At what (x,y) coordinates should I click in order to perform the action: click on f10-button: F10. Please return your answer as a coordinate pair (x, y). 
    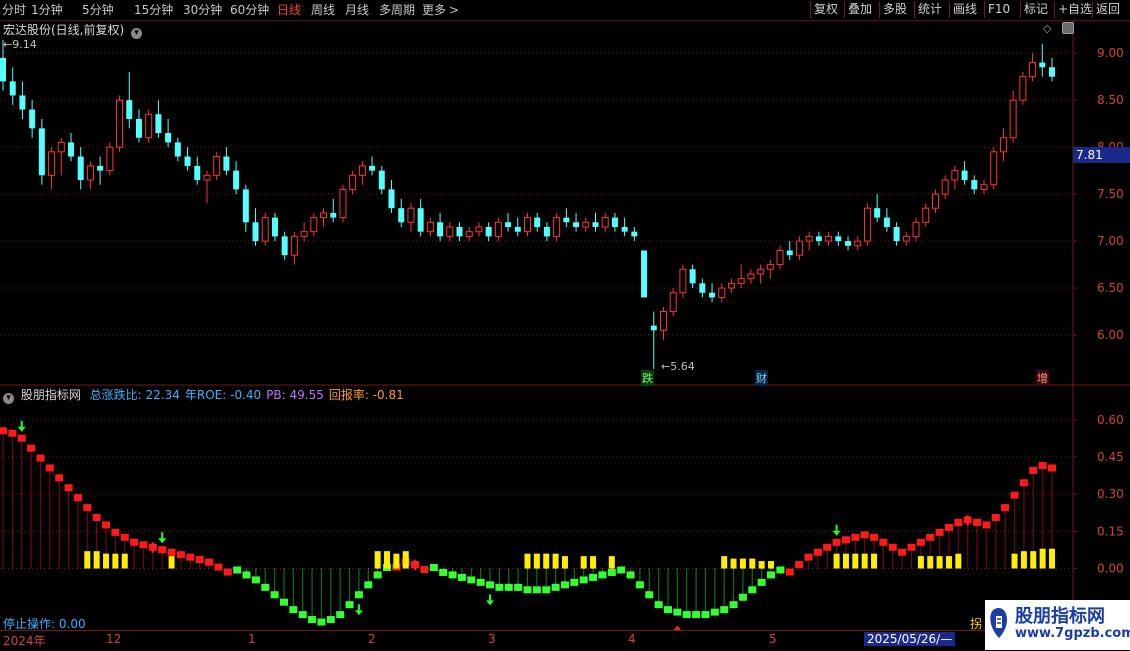
    Looking at the image, I should click on (998, 9).